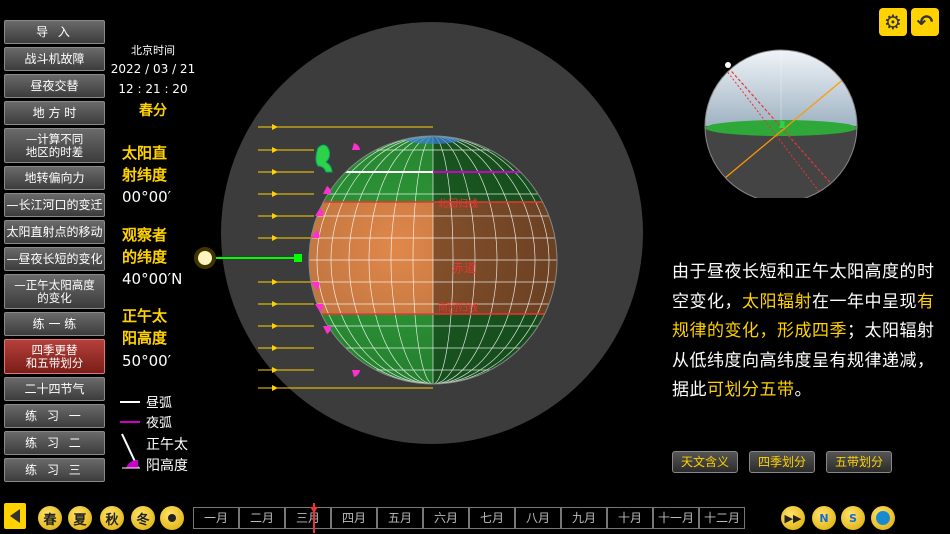 The image size is (950, 534). What do you see at coordinates (152, 279) in the screenshot?
I see `observer-latitude-value: 40°00′N` at bounding box center [152, 279].